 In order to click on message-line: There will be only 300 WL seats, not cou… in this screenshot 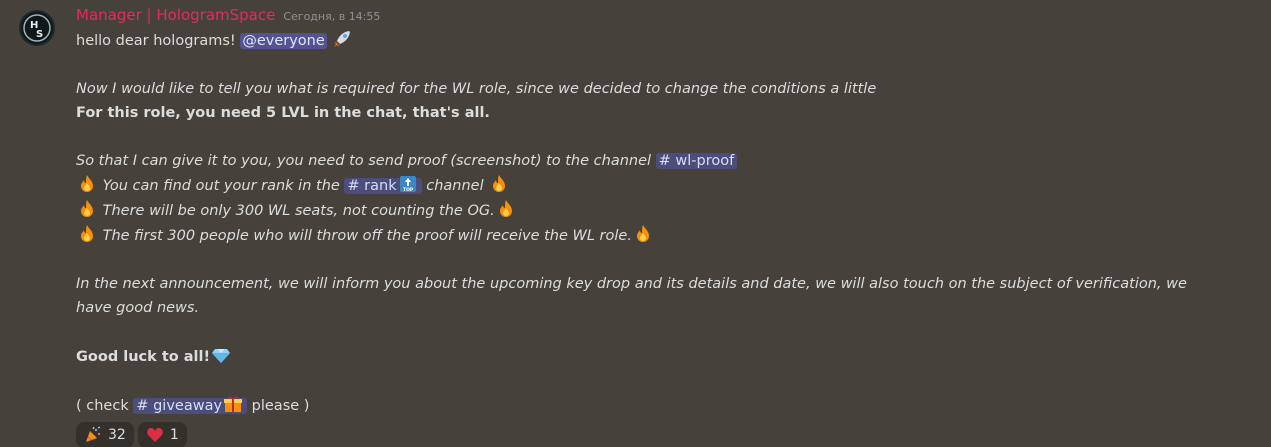, I will do `click(665, 210)`.